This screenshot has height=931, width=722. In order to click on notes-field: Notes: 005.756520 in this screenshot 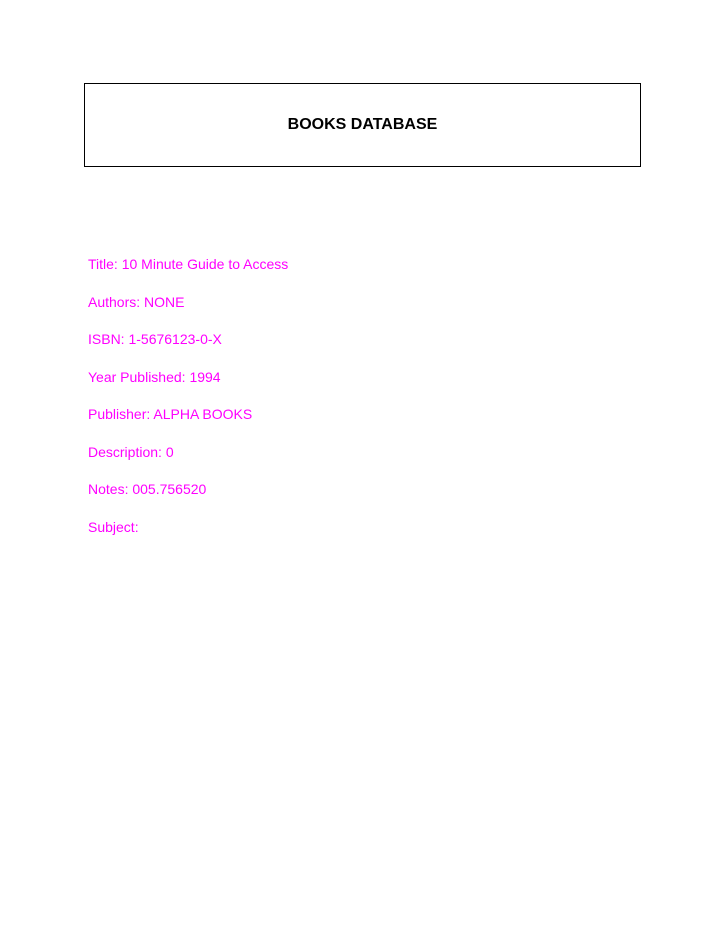, I will do `click(188, 489)`.